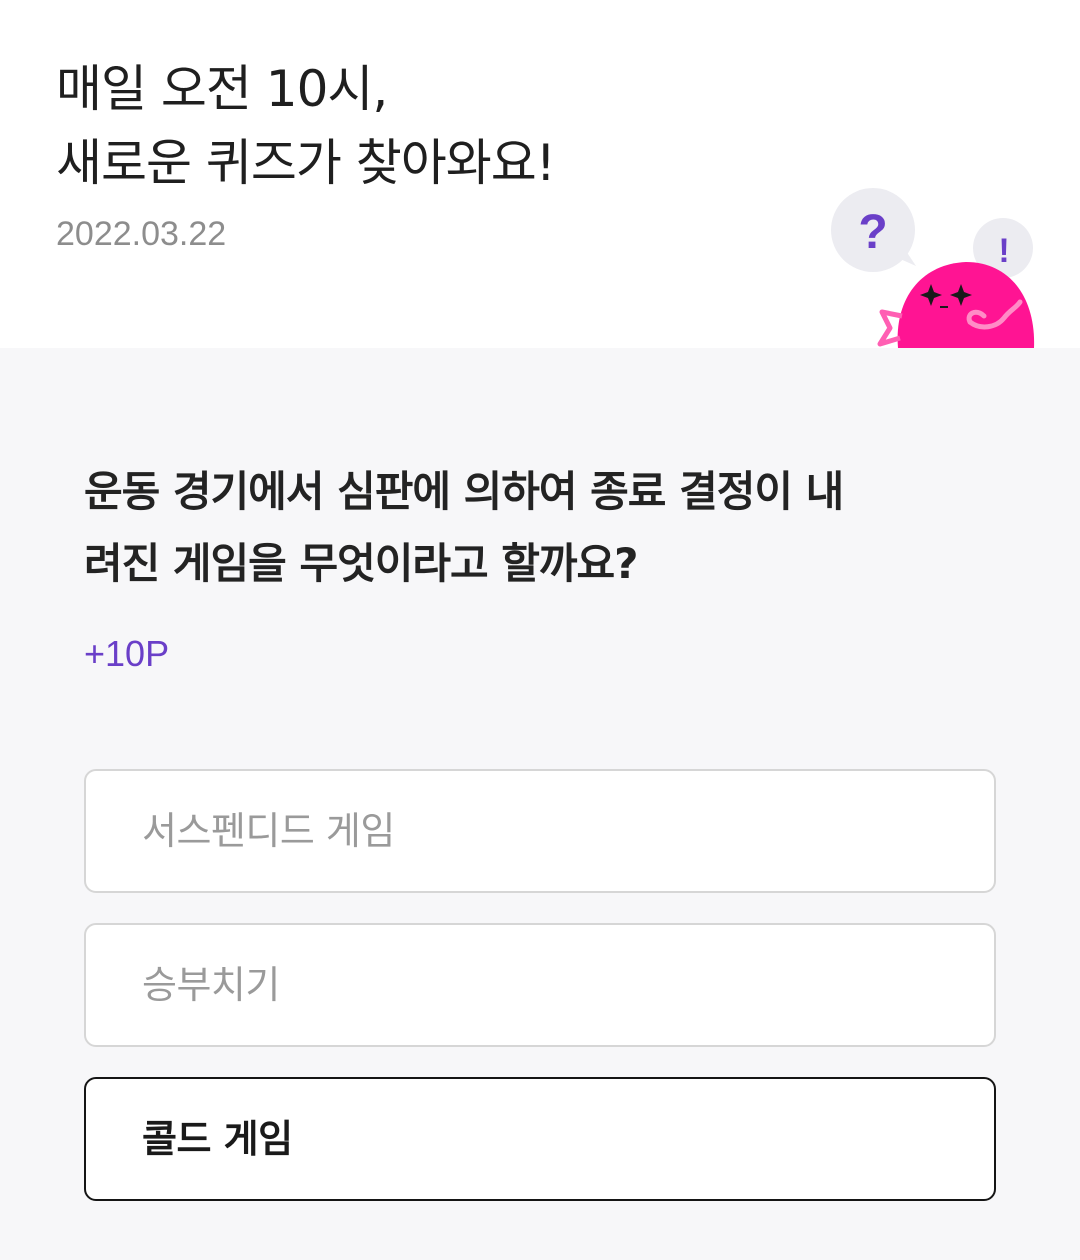 The width and height of the screenshot is (1080, 1260). I want to click on answer-option-2: 승부치기, so click(540, 985).